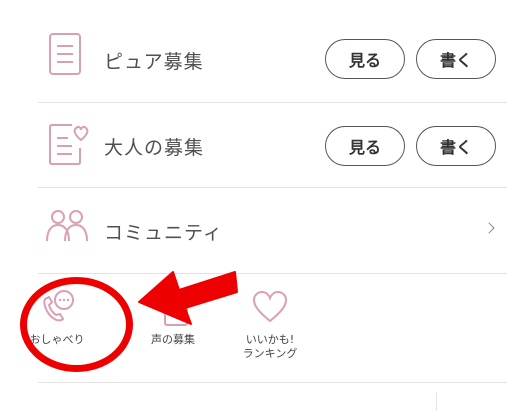  I want to click on red-highlight-circle, so click(76, 324).